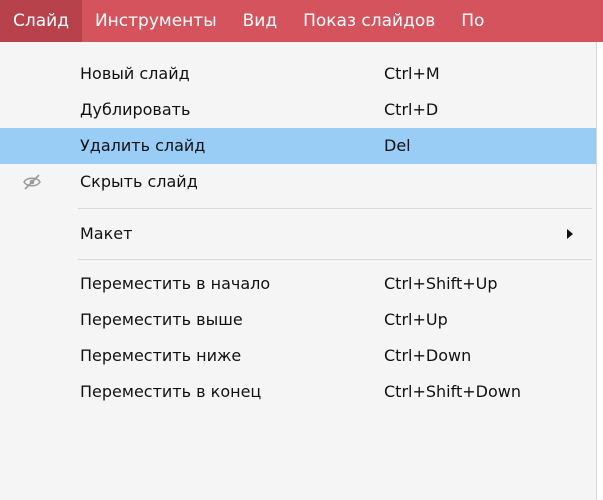  What do you see at coordinates (161, 355) in the screenshot?
I see `menu-item-label: Переместить ниже` at bounding box center [161, 355].